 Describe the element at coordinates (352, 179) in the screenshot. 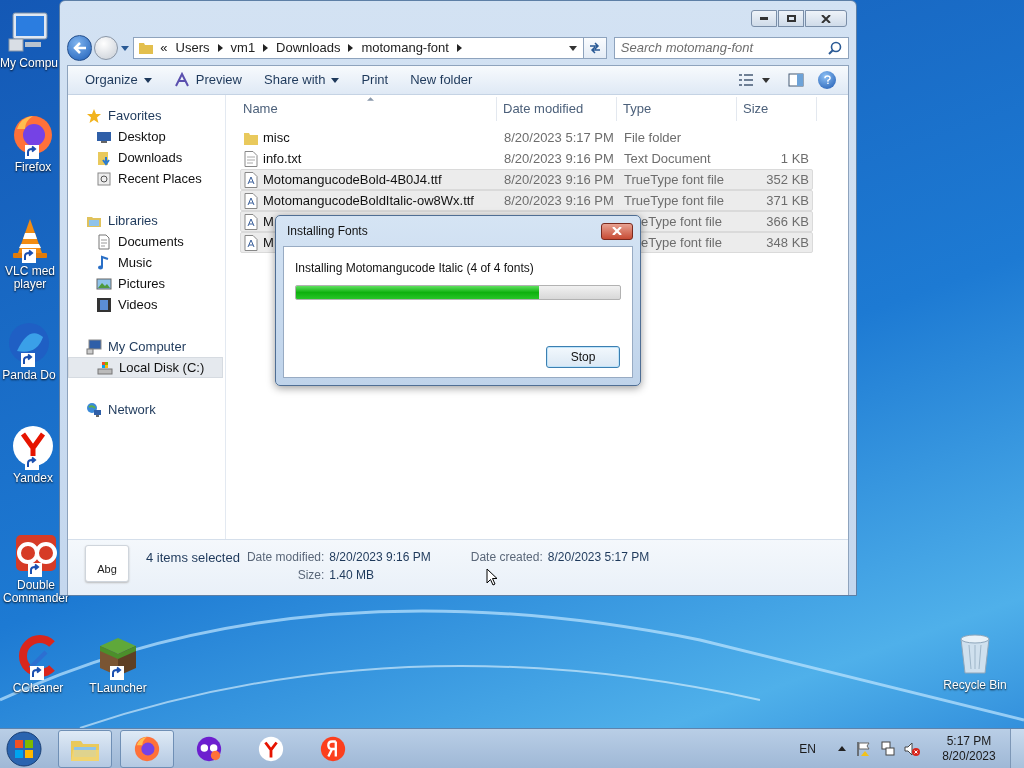

I see `file-name: MotomangucodeBold-4B0J4.ttf` at that location.